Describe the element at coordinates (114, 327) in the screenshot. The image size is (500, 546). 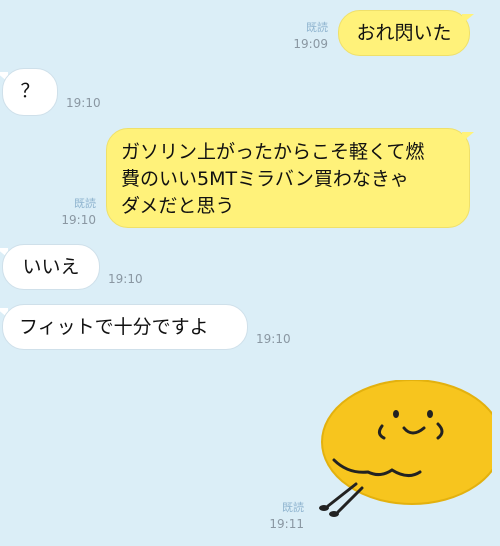
I see `message-text: フィットで十分ですよ` at that location.